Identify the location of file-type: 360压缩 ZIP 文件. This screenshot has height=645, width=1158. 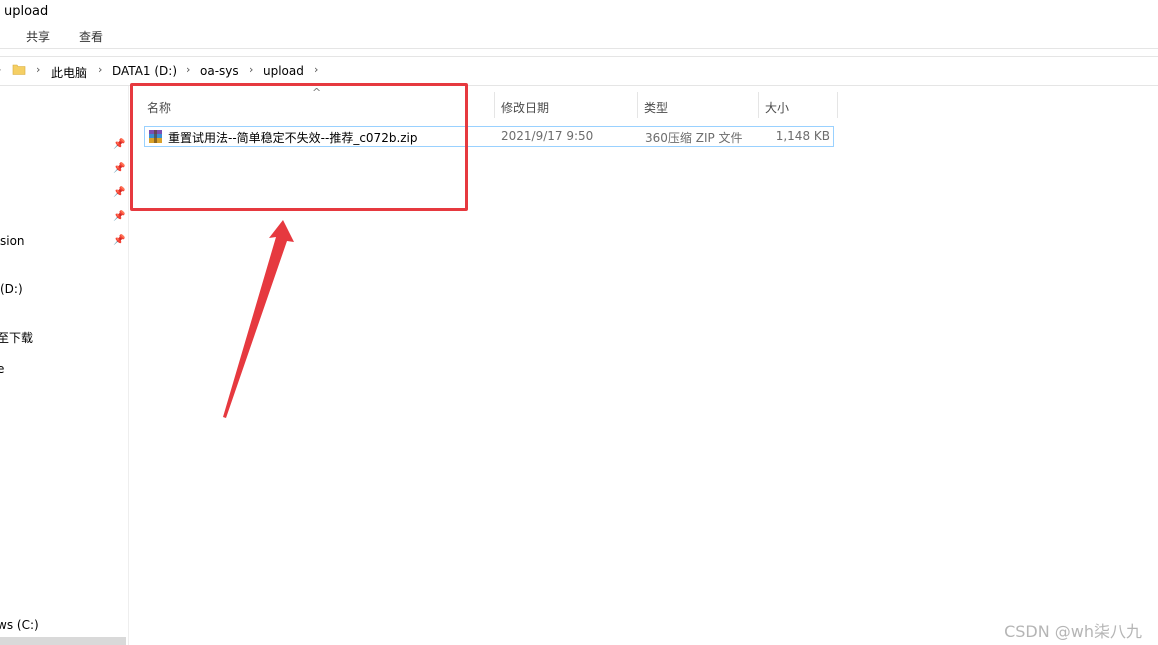
(694, 138).